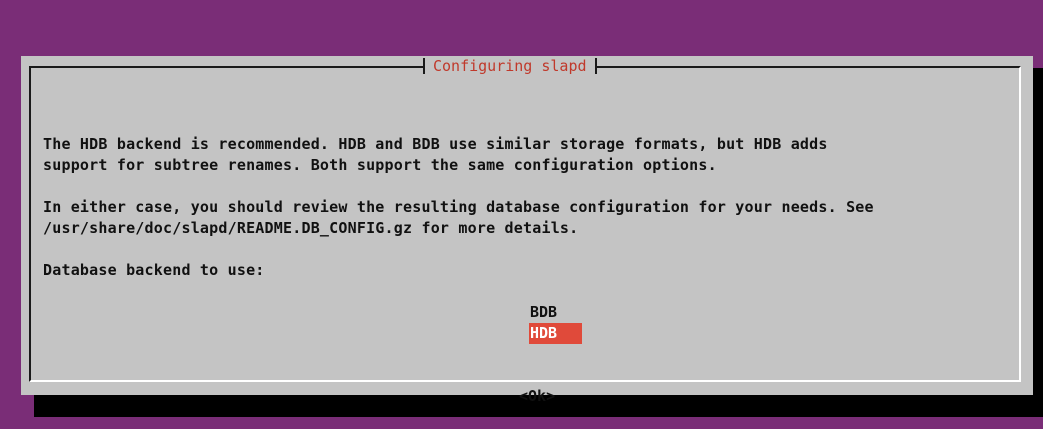  Describe the element at coordinates (537, 396) in the screenshot. I see `ok-button: <Ok>` at that location.